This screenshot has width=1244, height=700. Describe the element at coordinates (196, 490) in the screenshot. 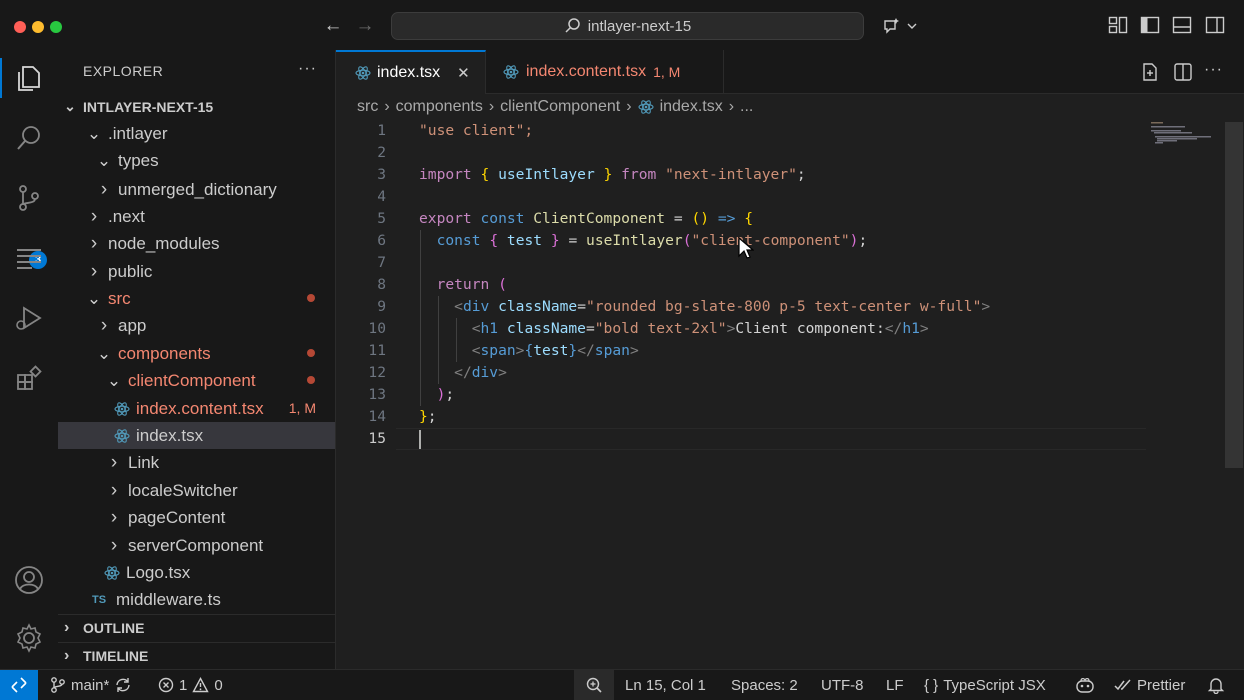

I see `tree-item: › localeSwitcher` at that location.